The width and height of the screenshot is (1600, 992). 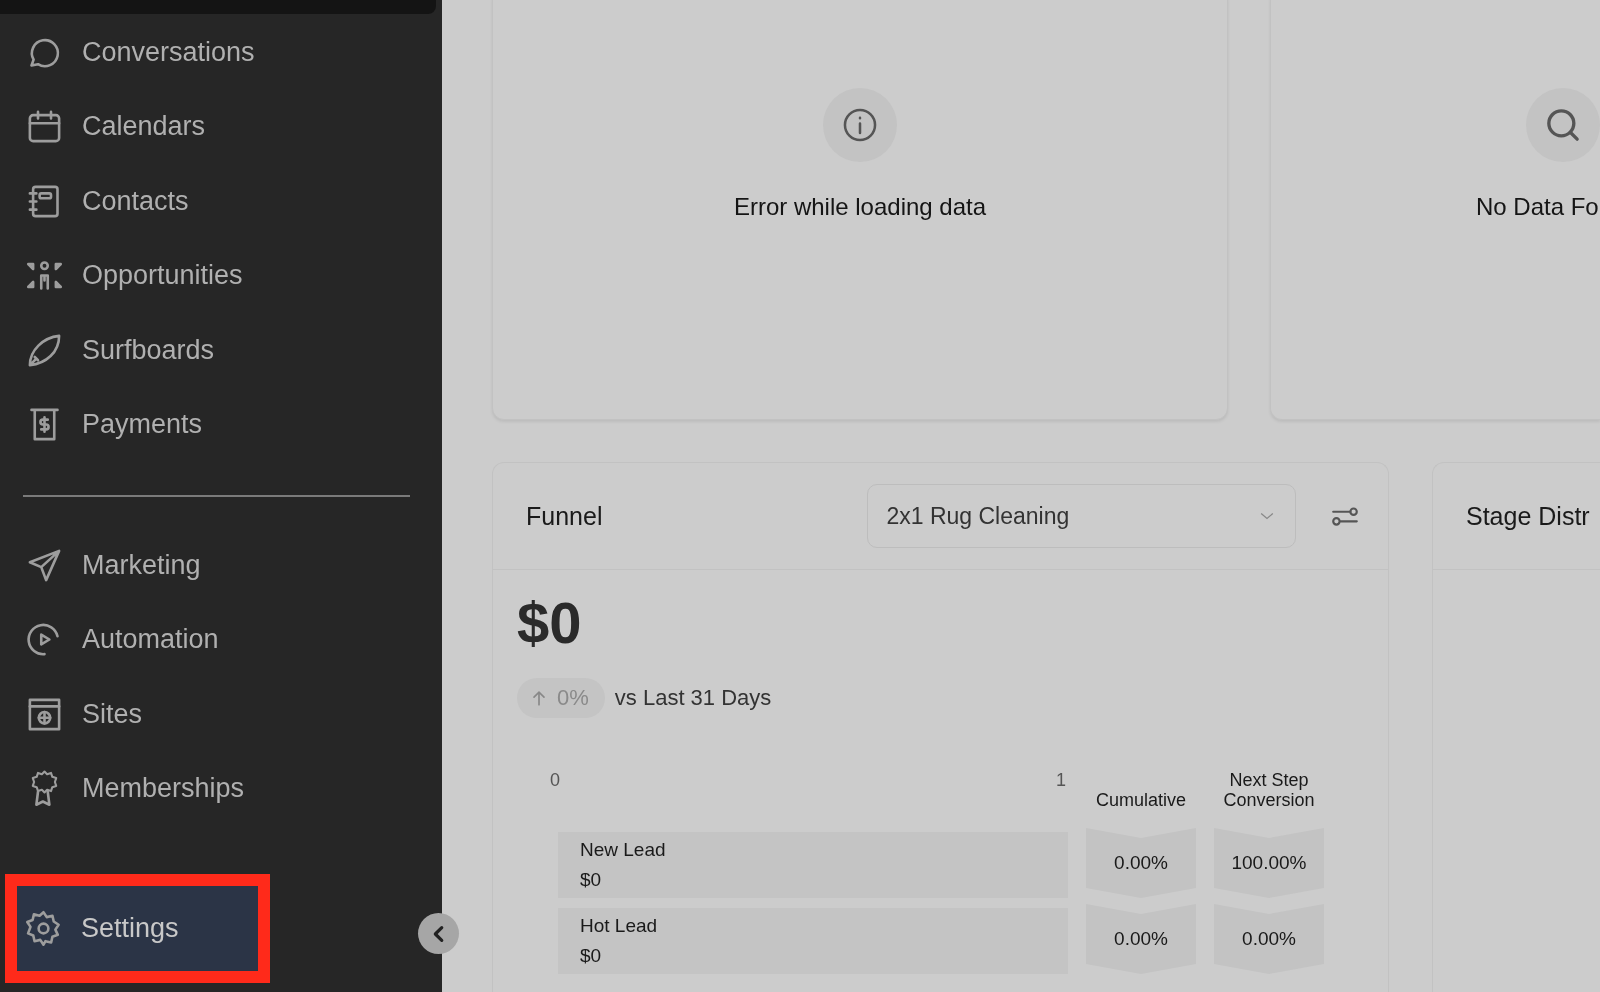 What do you see at coordinates (1140, 801) in the screenshot?
I see `column-header: Cumulative` at bounding box center [1140, 801].